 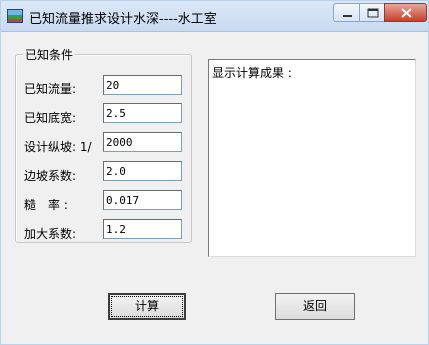 What do you see at coordinates (15, 16) in the screenshot?
I see `app-icon` at bounding box center [15, 16].